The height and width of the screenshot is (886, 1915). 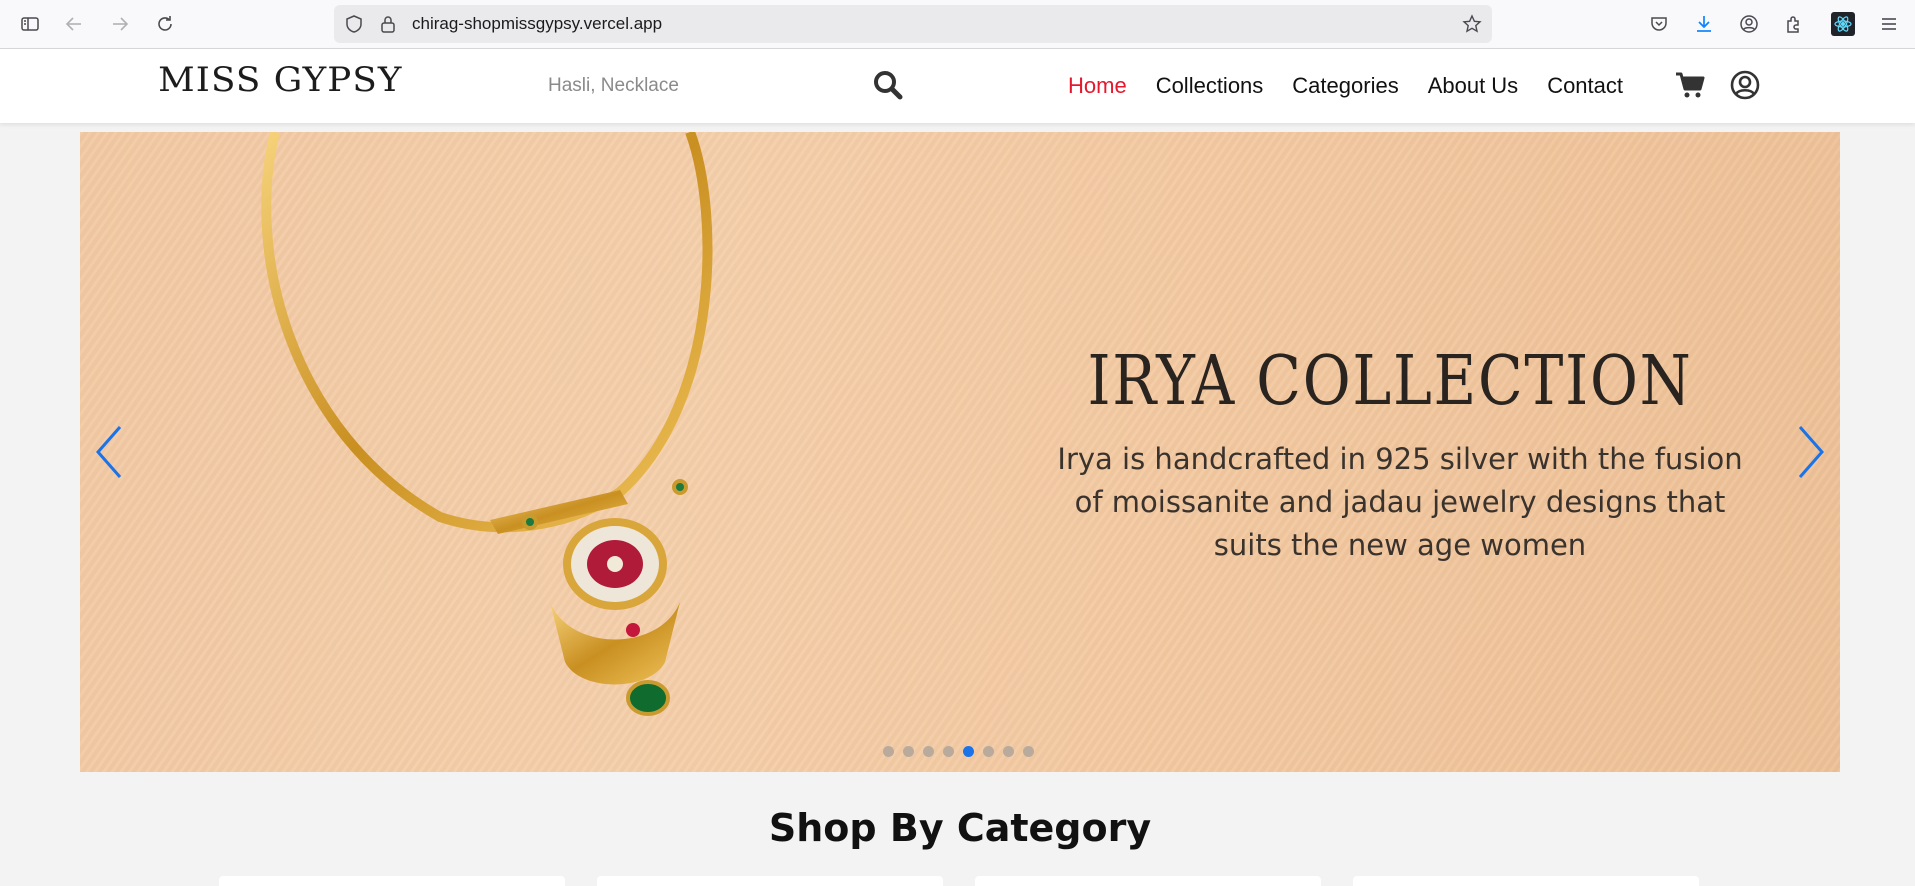 I want to click on extensions-icon, so click(x=1794, y=24).